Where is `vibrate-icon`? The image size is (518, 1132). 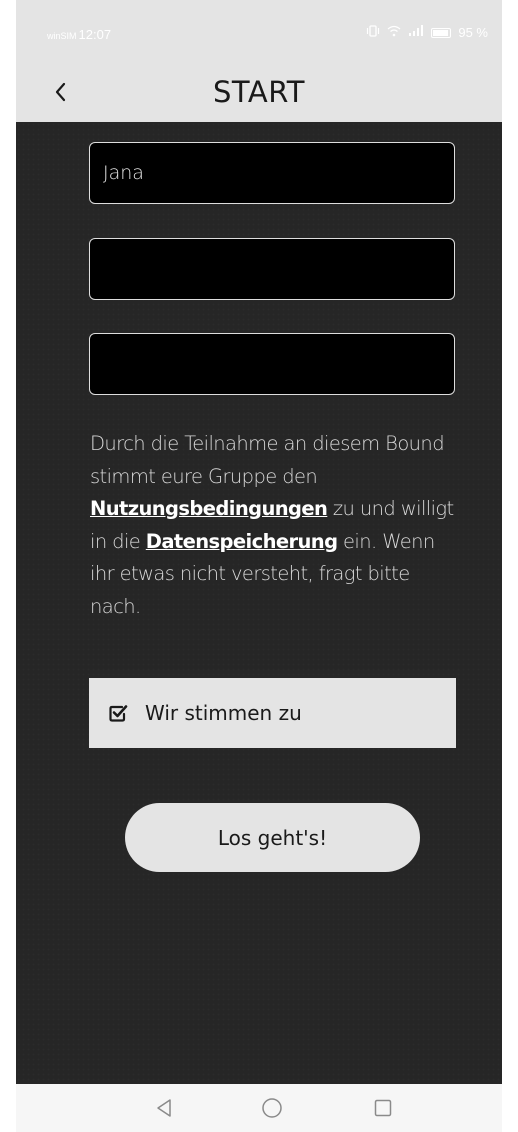 vibrate-icon is located at coordinates (373, 32).